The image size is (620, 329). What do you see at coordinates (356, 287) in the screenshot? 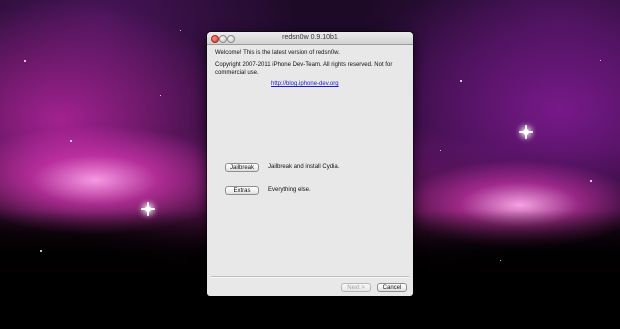
I see `next-button: Next >` at bounding box center [356, 287].